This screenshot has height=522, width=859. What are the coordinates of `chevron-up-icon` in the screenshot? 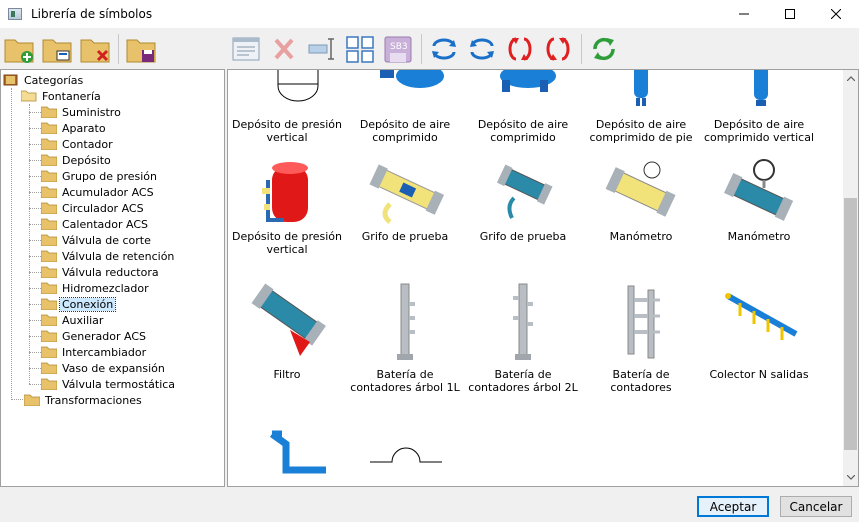 It's located at (850, 78).